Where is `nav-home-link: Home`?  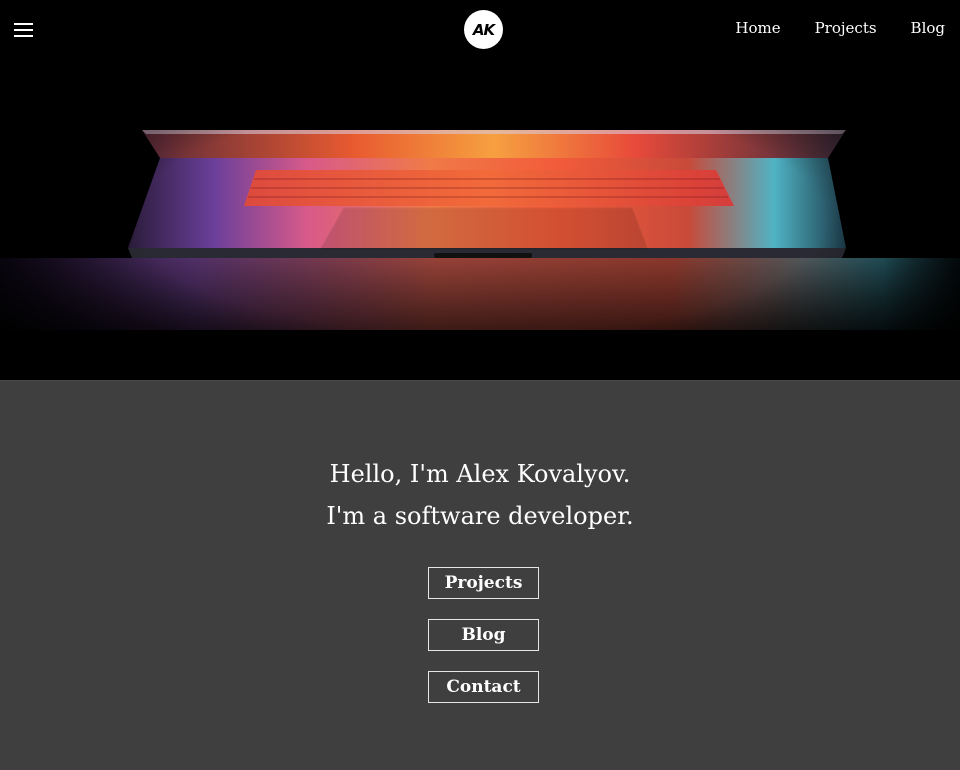 nav-home-link: Home is located at coordinates (757, 28).